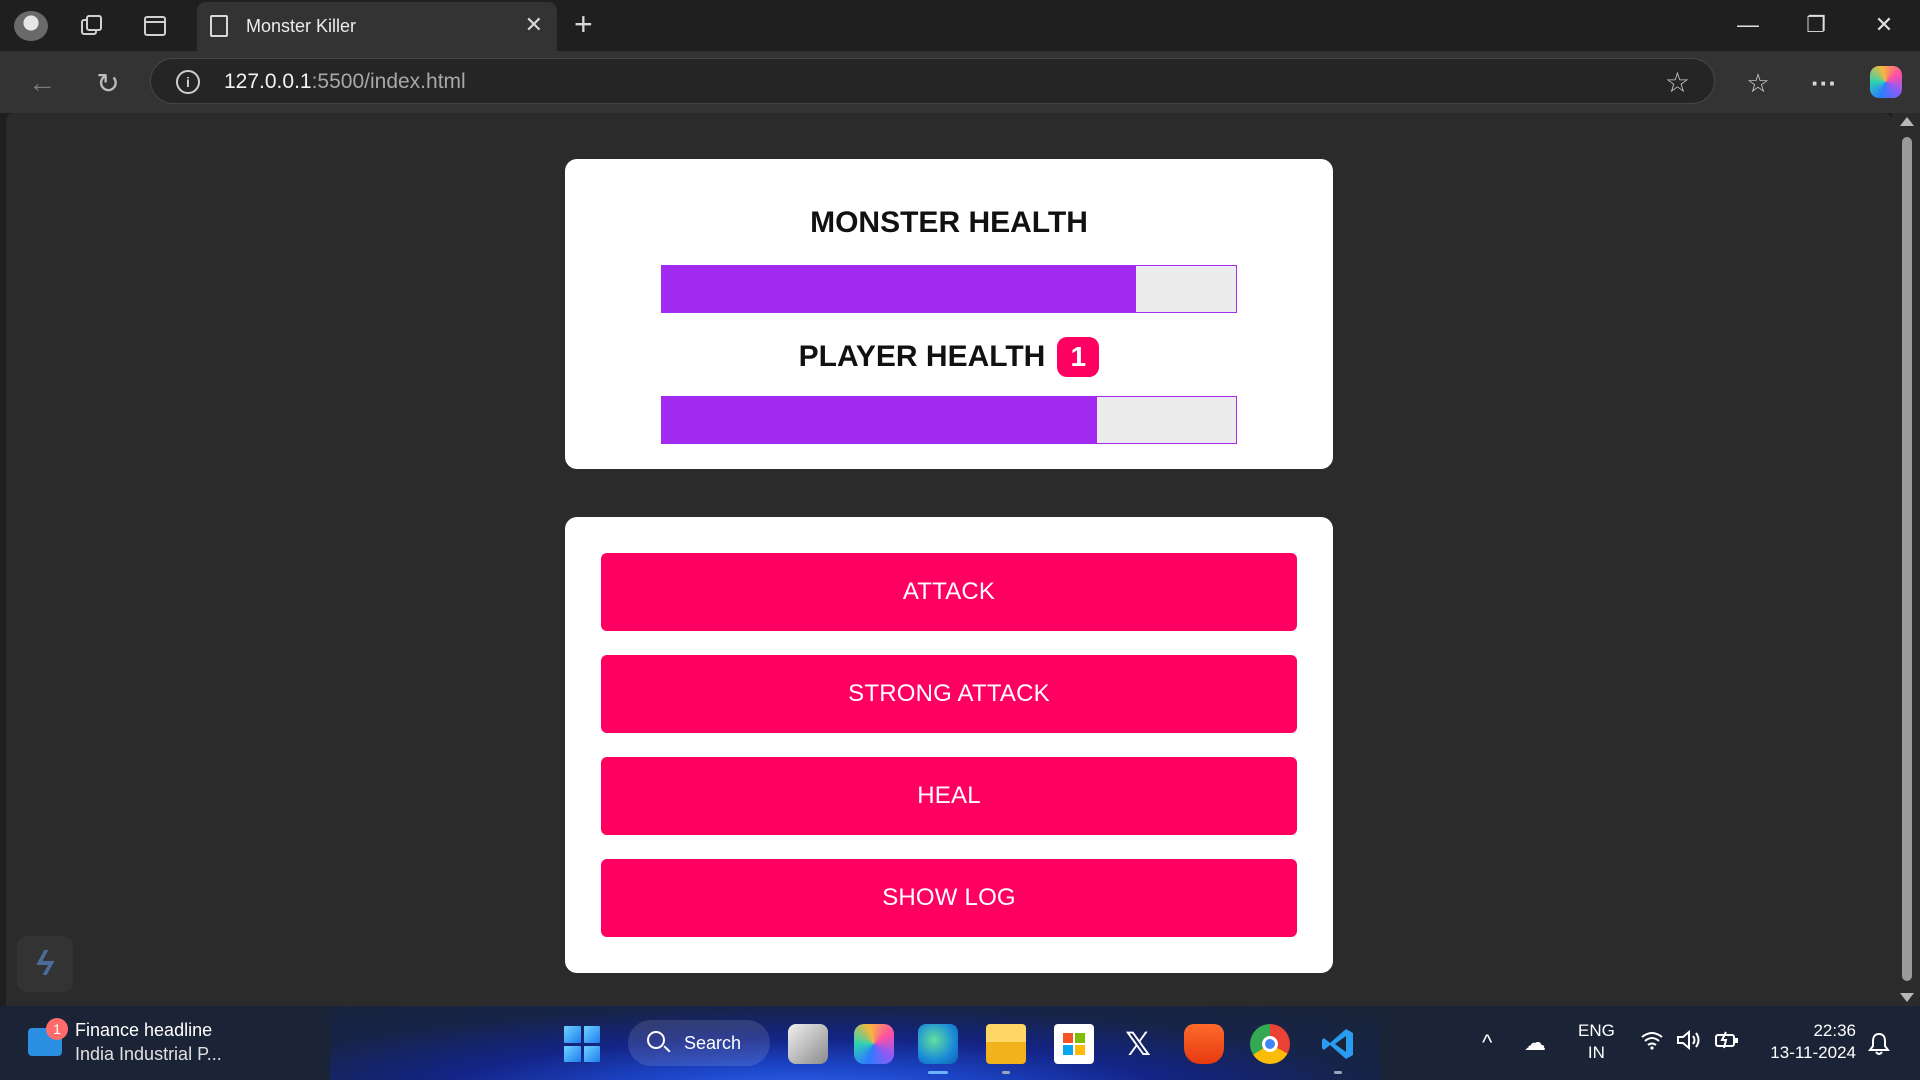 The width and height of the screenshot is (1920, 1080). Describe the element at coordinates (1907, 121) in the screenshot. I see `scroll-up-arrow-icon` at that location.